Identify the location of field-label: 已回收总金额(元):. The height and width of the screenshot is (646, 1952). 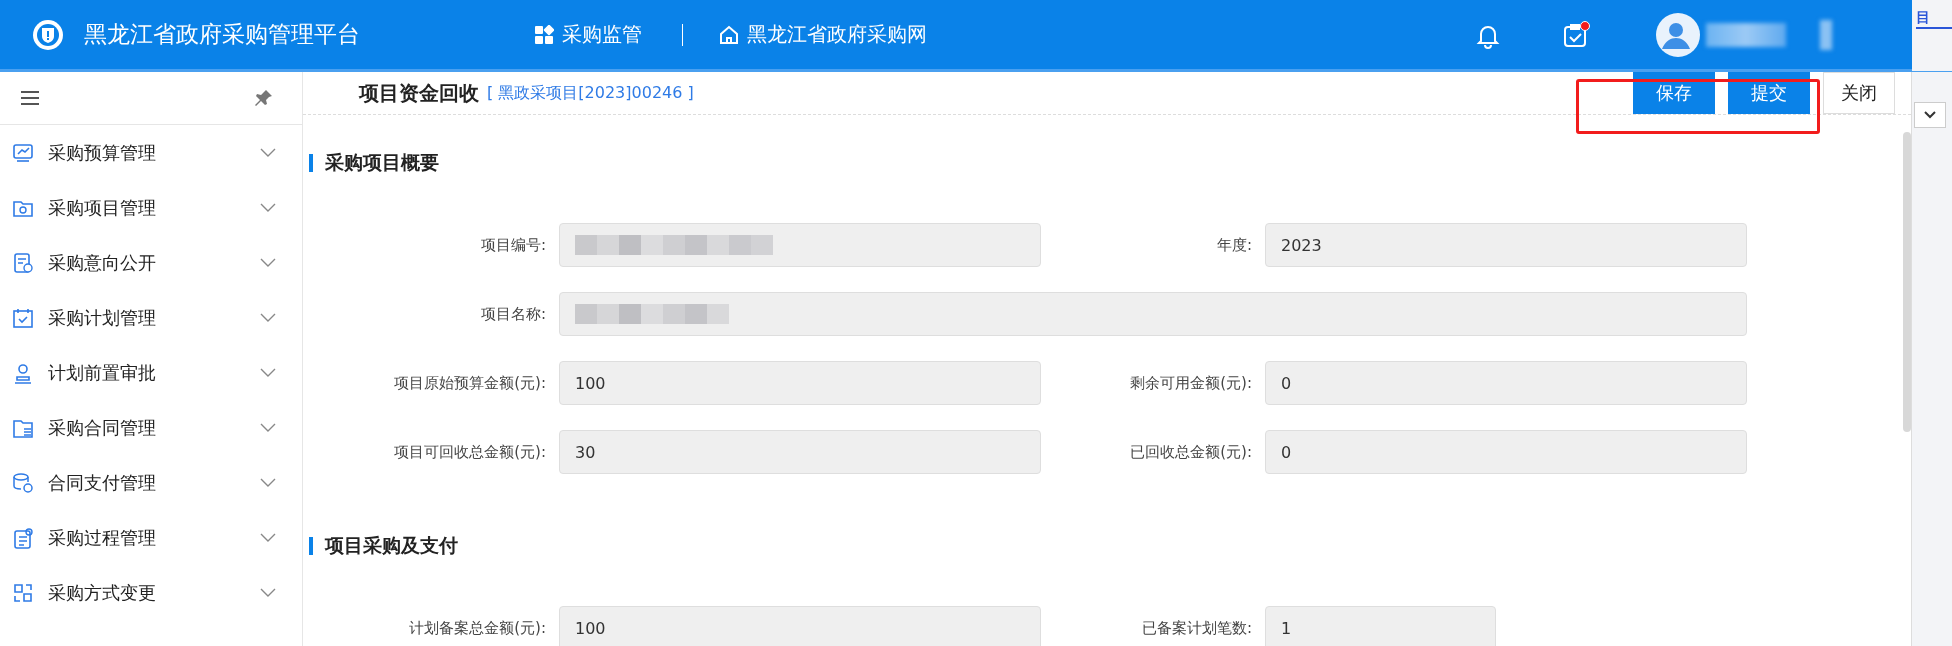
(1190, 452).